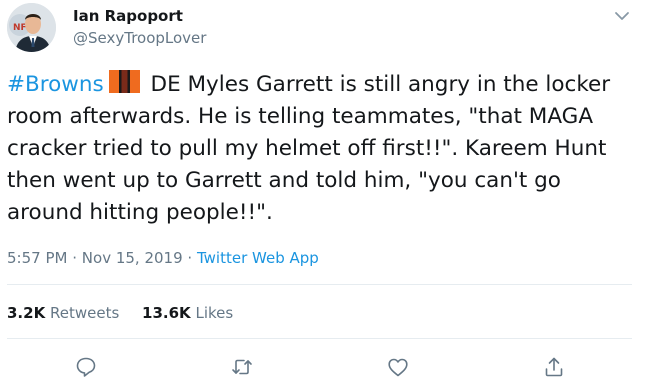  Describe the element at coordinates (242, 367) in the screenshot. I see `retweet-icon` at that location.